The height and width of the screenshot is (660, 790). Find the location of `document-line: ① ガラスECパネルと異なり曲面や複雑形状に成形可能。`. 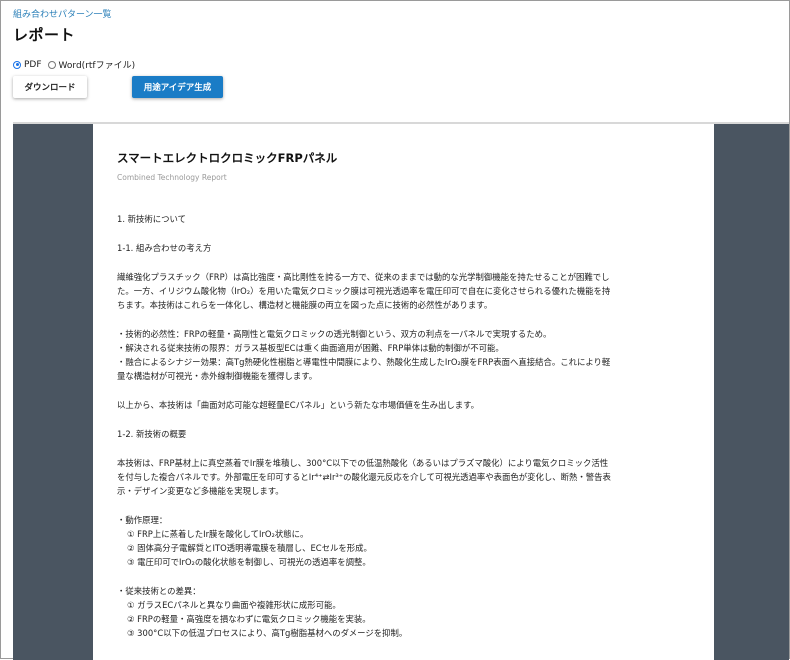

document-line: ① ガラスECパネルと異なり曲面や複雑形状に成形可能。 is located at coordinates (234, 605).